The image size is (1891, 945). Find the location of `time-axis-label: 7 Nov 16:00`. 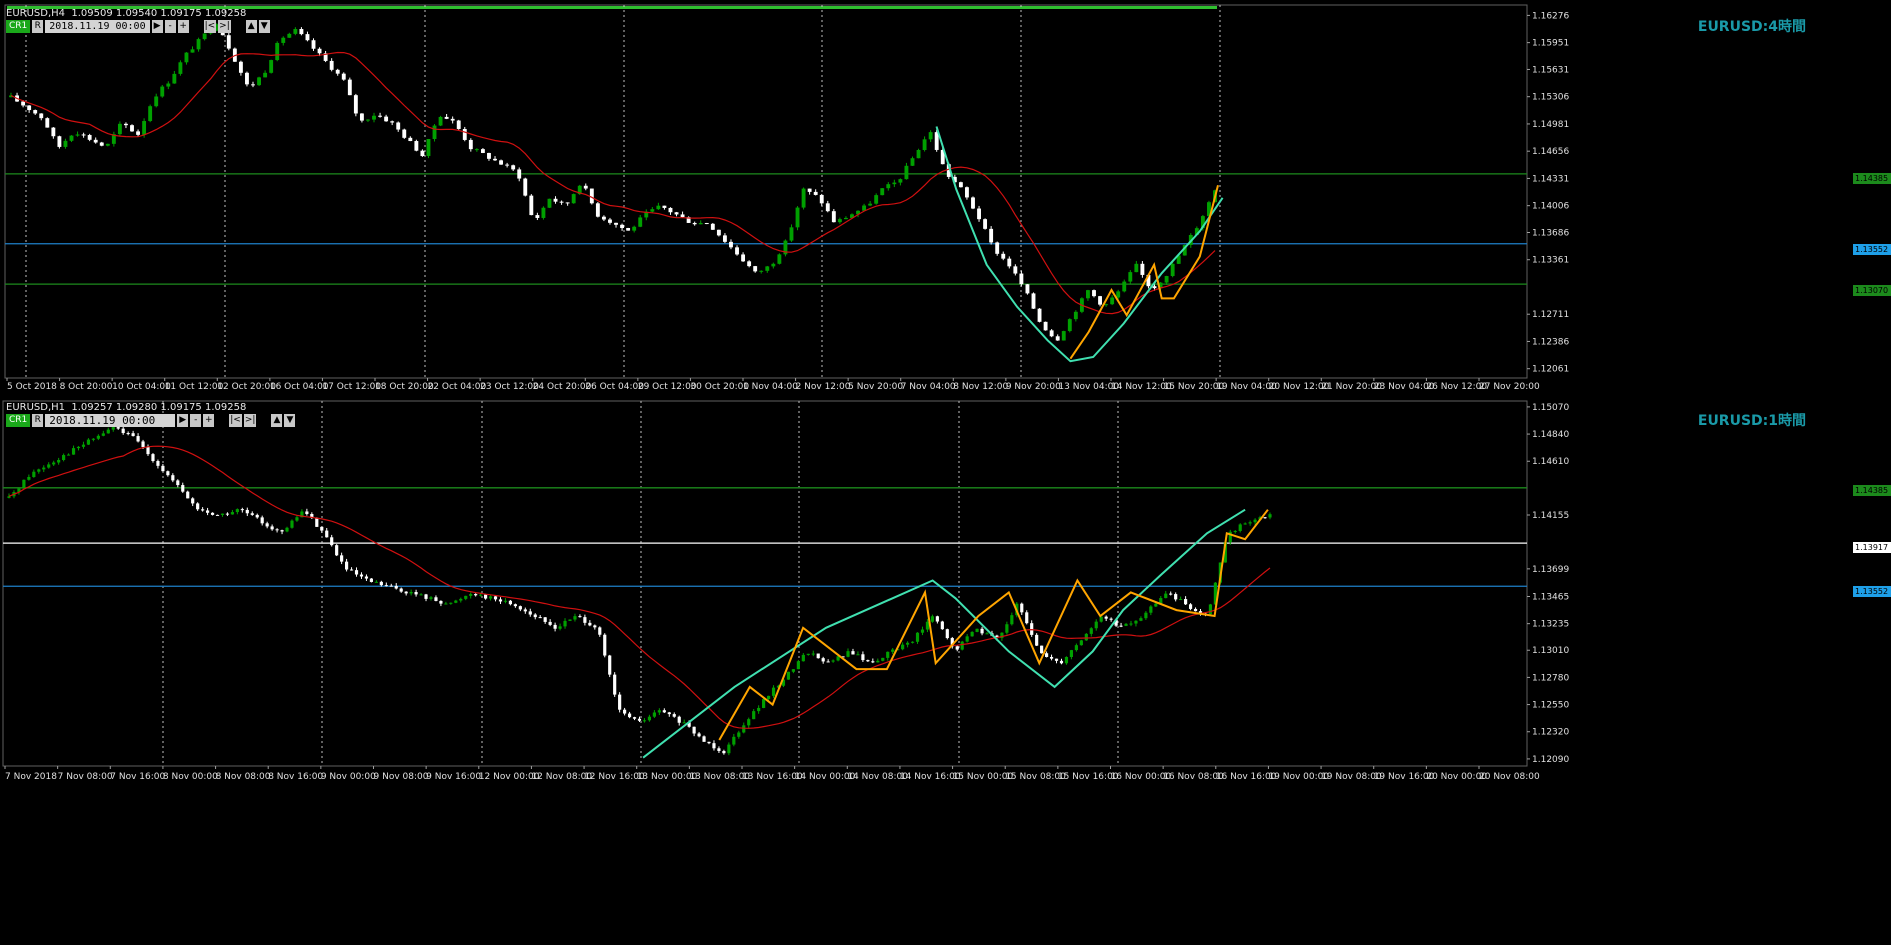

time-axis-label: 7 Nov 16:00 is located at coordinates (137, 777).